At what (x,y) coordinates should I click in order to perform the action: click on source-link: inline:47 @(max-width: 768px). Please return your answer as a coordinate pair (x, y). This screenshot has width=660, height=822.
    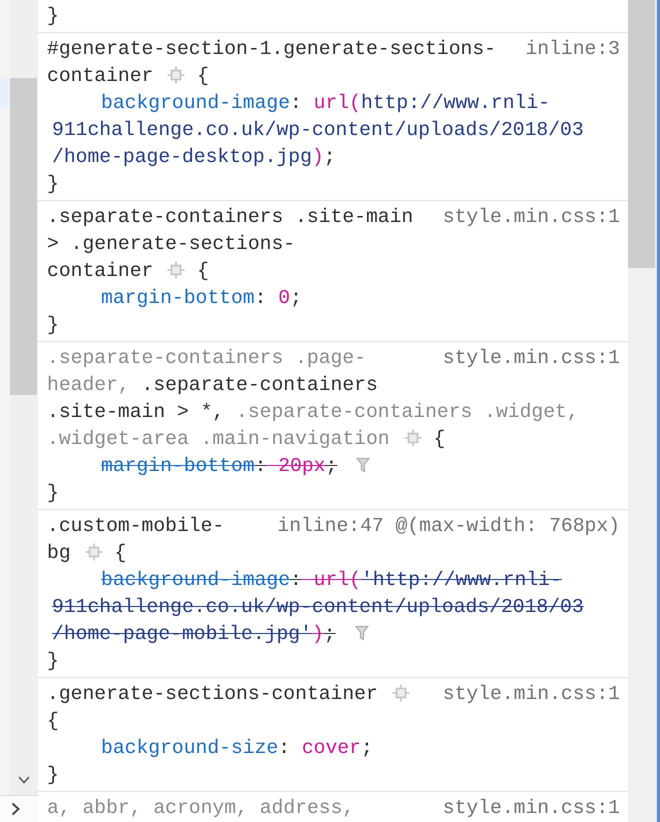
    Looking at the image, I should click on (448, 526).